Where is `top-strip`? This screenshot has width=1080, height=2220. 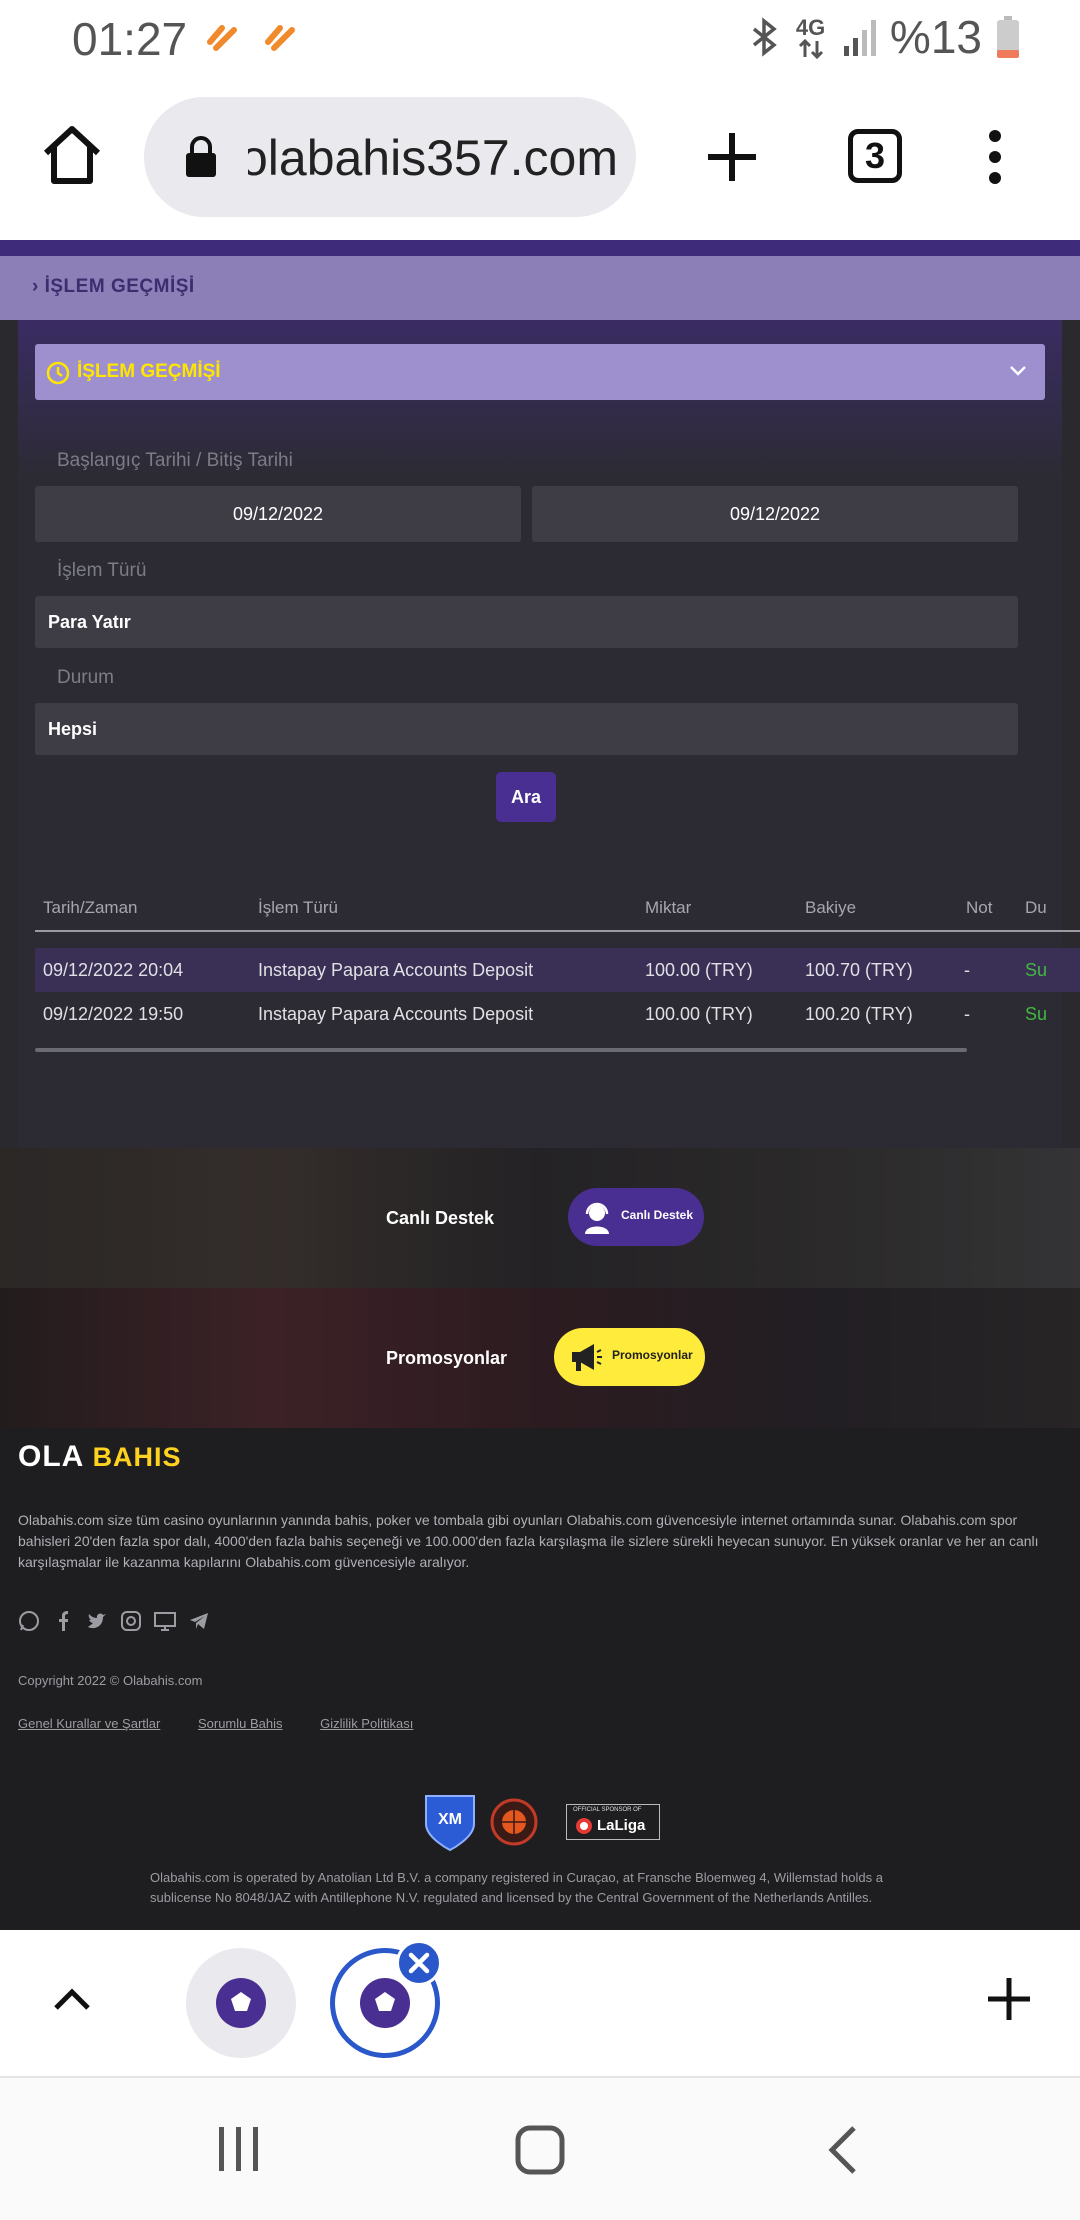 top-strip is located at coordinates (540, 248).